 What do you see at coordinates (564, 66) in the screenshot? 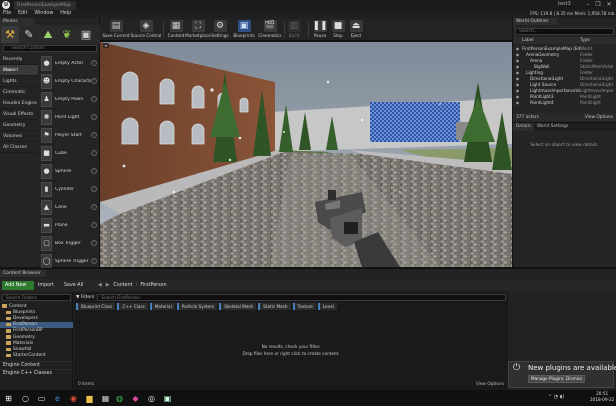
I see `outliner-row: ◉ BigWall StaticMeshActor` at bounding box center [564, 66].